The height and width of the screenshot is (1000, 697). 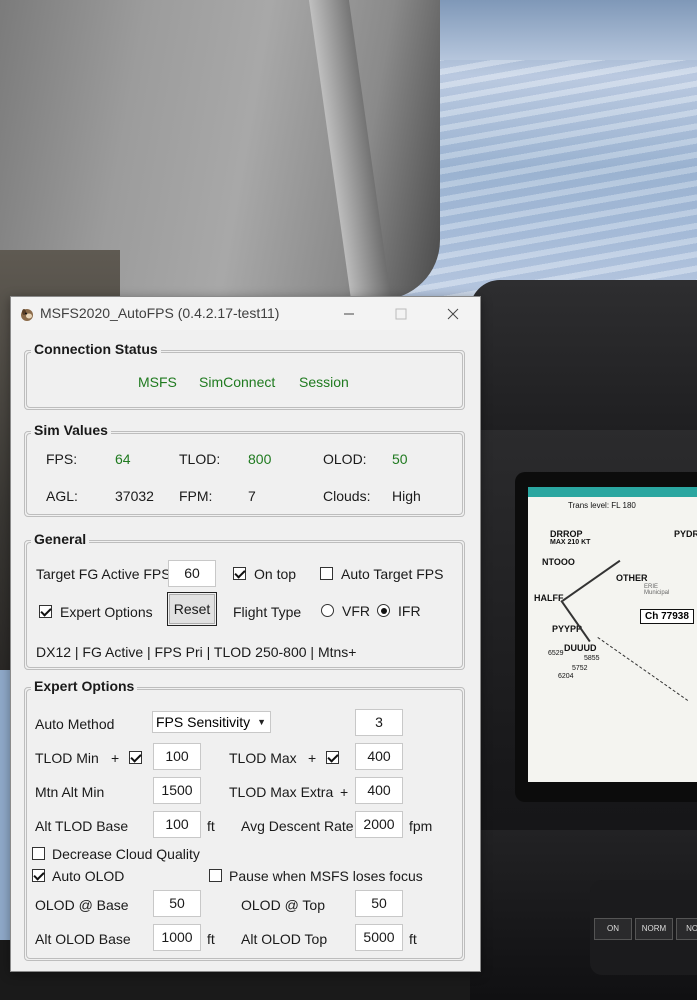 What do you see at coordinates (392, 574) in the screenshot?
I see `auto-target-fps-label: Auto Target FPS` at bounding box center [392, 574].